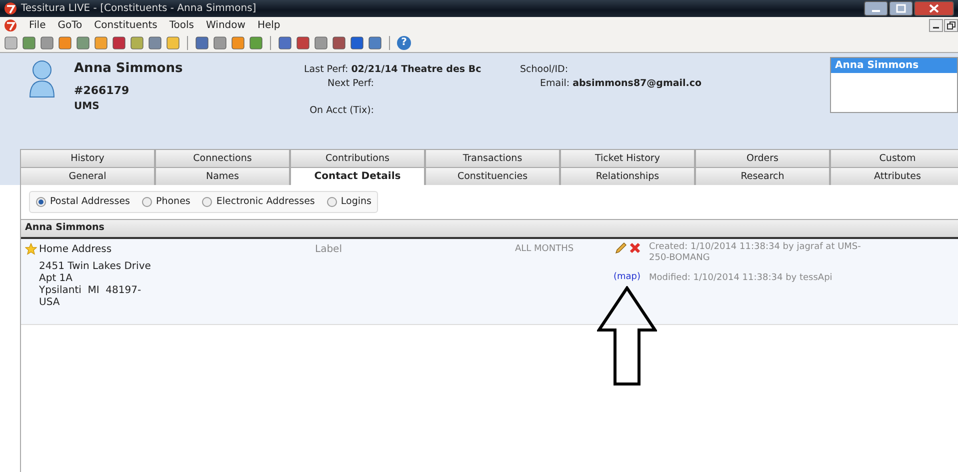 The height and width of the screenshot is (472, 958). Describe the element at coordinates (166, 202) in the screenshot. I see `radio-option: Phones` at that location.